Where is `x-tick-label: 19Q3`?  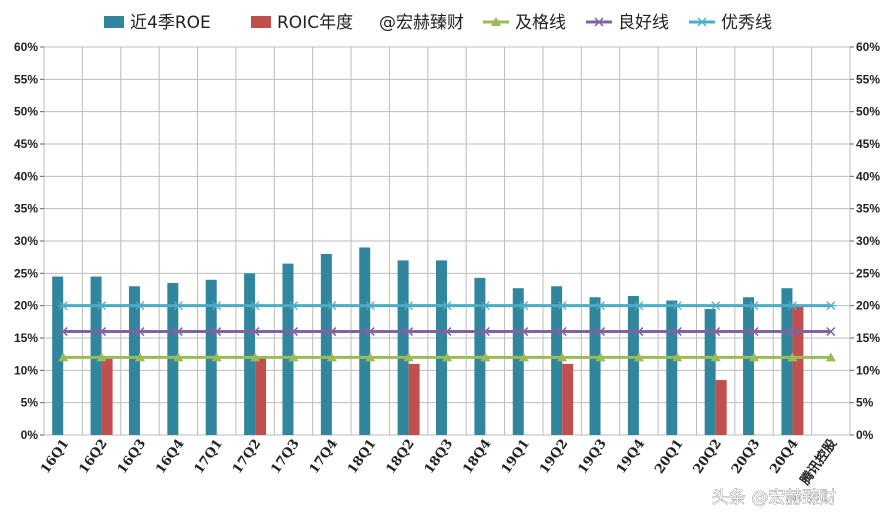 x-tick-label: 19Q3 is located at coordinates (592, 457).